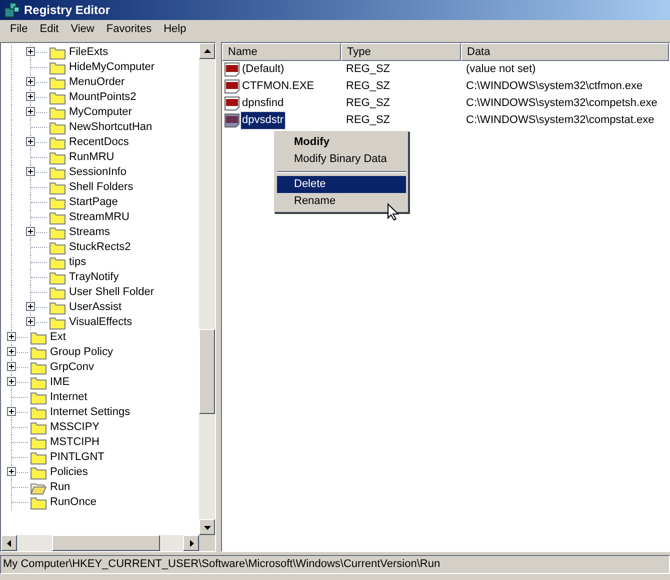  What do you see at coordinates (559, 120) in the screenshot?
I see `value-data: C:\WINDOWS\system32\compstat.exe` at bounding box center [559, 120].